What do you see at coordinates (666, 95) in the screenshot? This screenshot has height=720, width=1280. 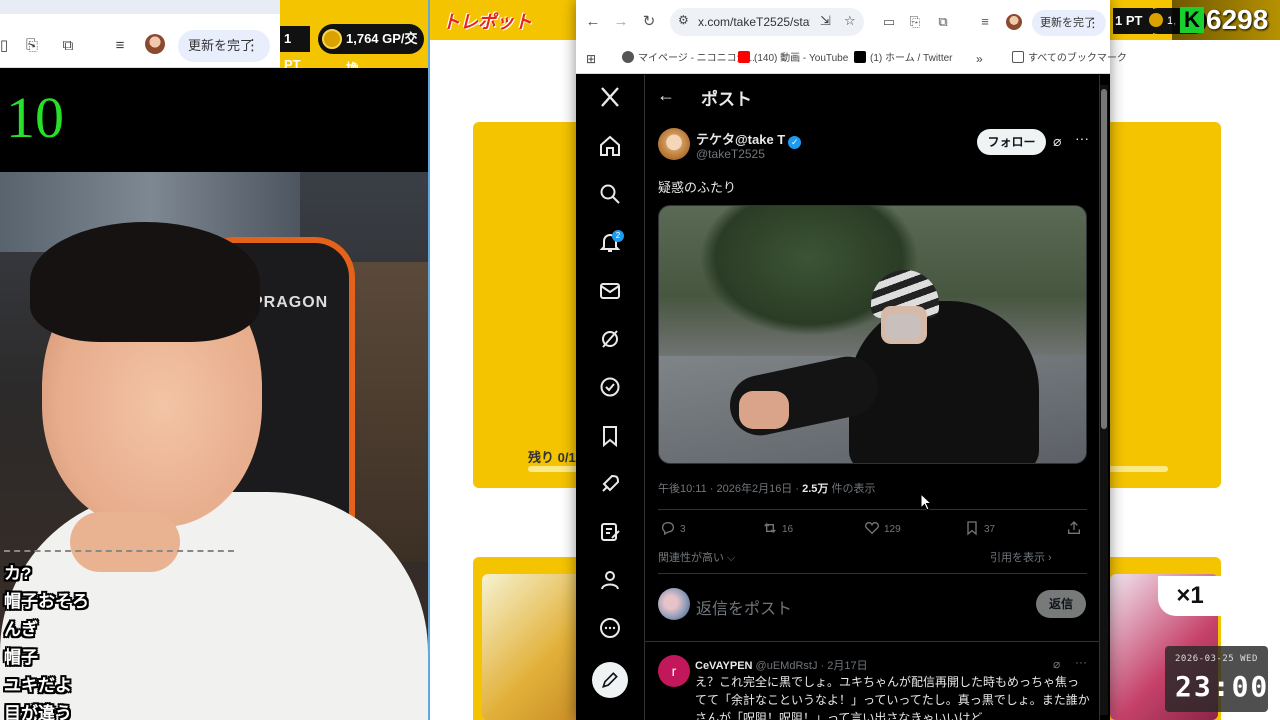 I see `back-arrow-icon: ←` at bounding box center [666, 95].